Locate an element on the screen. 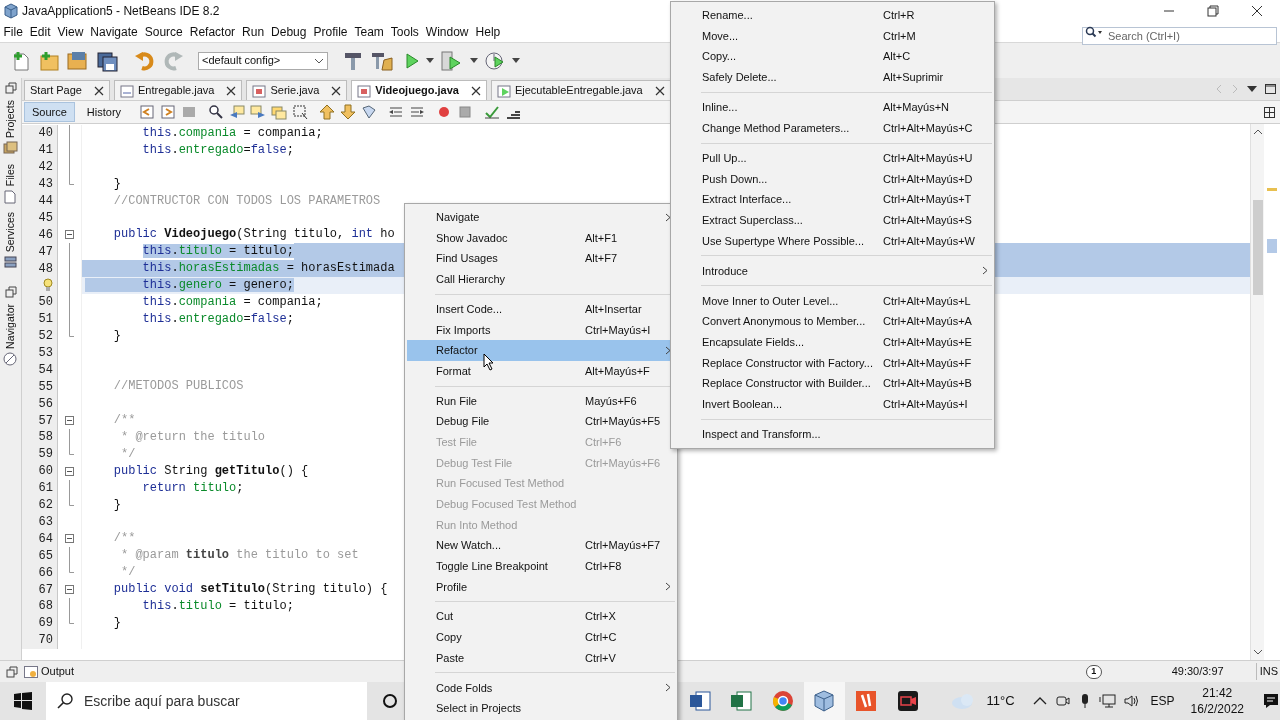 The height and width of the screenshot is (720, 1280). folders-icon is located at coordinates (10, 148).